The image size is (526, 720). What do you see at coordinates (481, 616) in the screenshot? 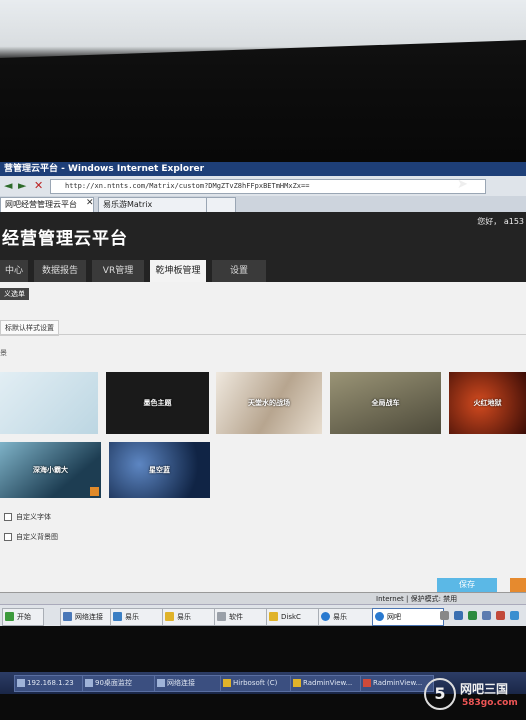
I see `system-tray` at bounding box center [481, 616].